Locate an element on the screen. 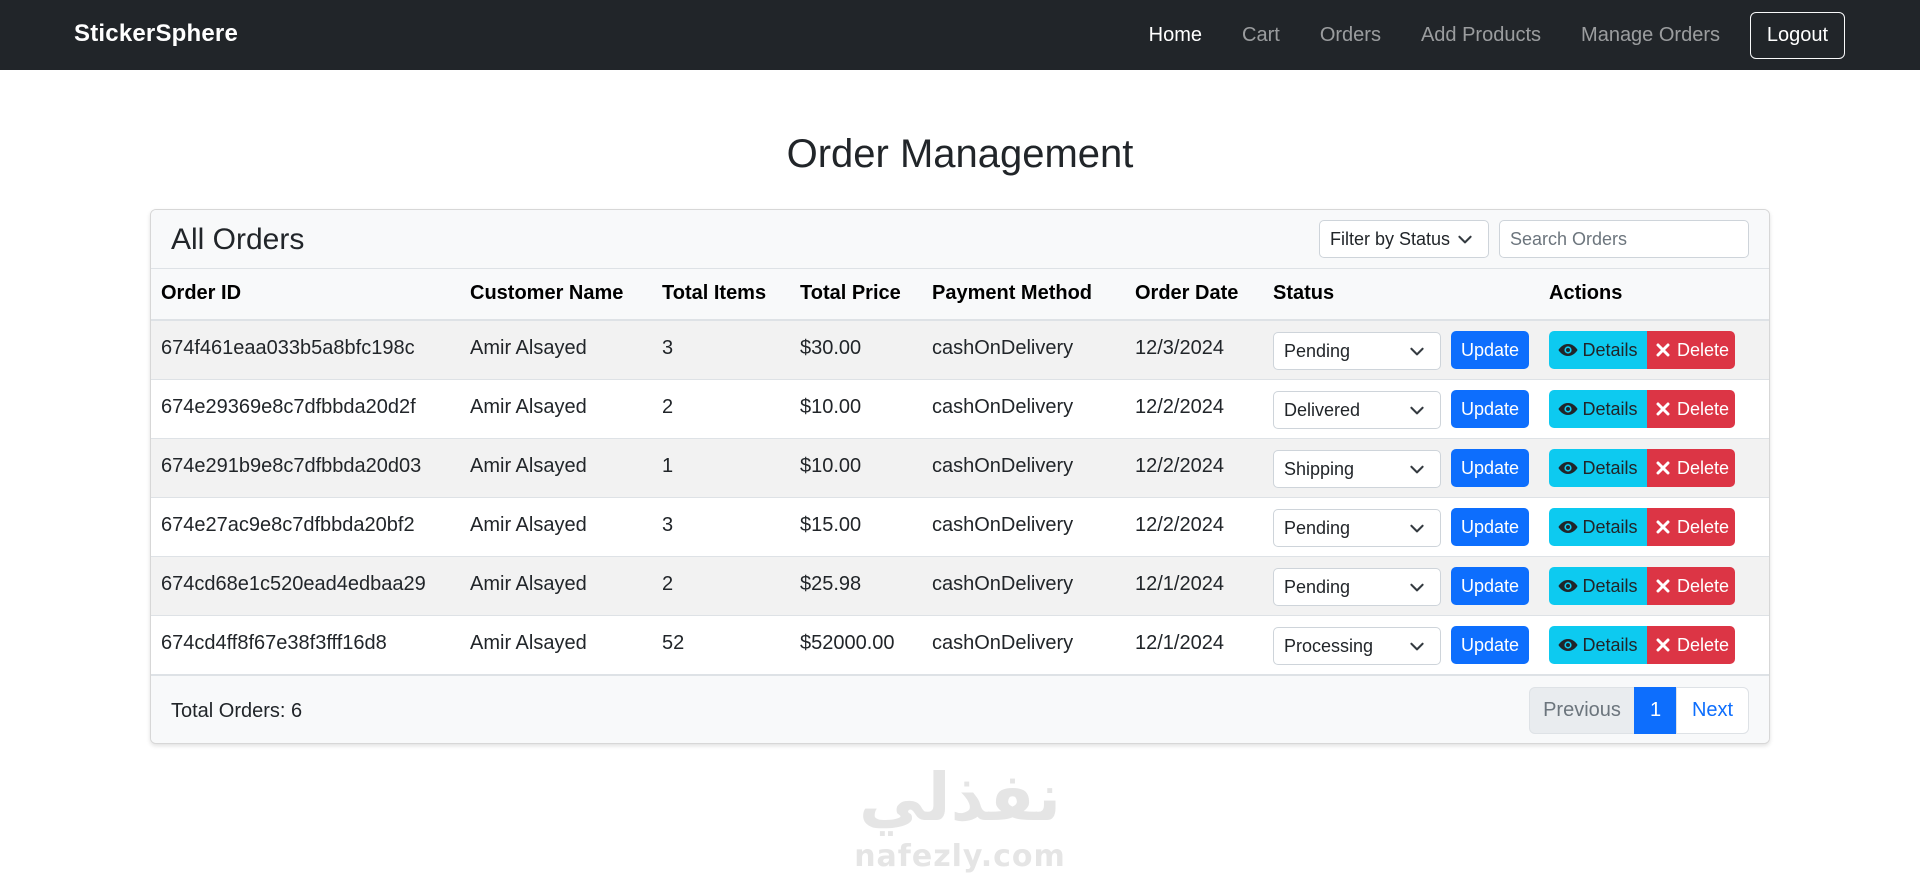 The image size is (1920, 878). col-header-total-items: Total Items is located at coordinates (714, 293).